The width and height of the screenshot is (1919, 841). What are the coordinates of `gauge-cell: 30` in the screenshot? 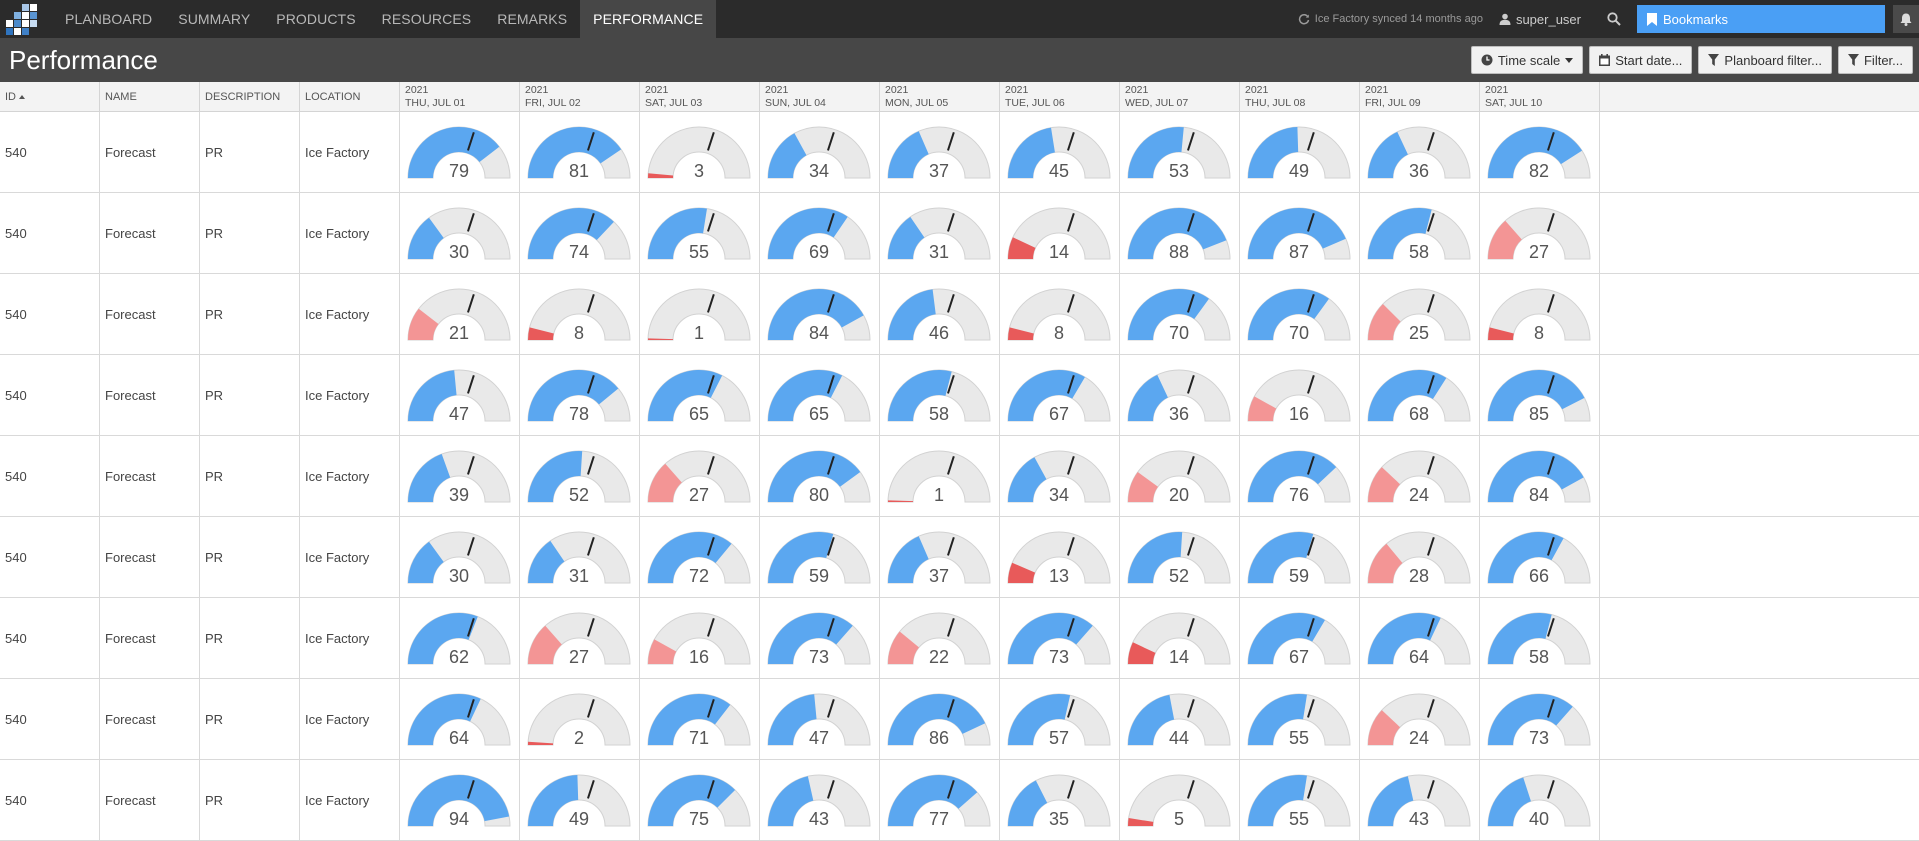 It's located at (460, 557).